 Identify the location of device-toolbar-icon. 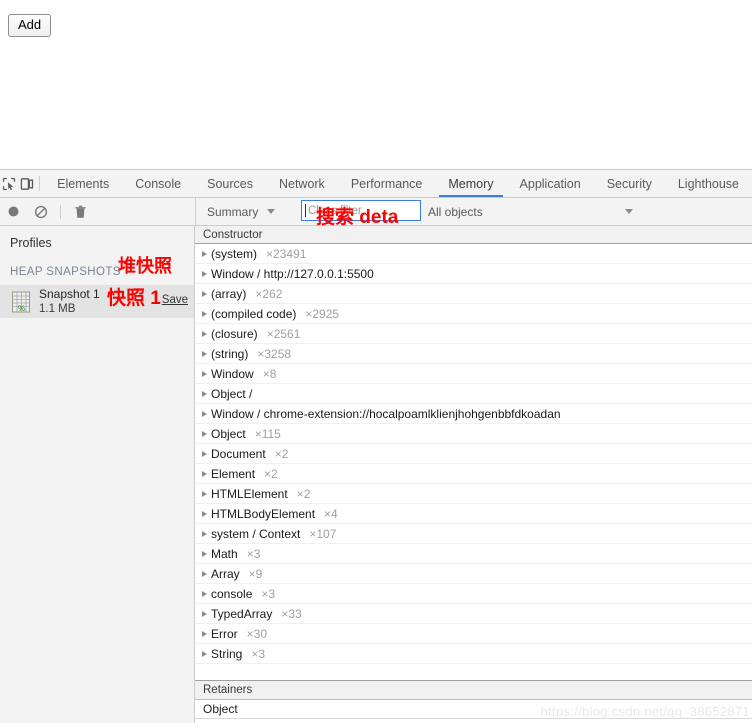
(27, 183).